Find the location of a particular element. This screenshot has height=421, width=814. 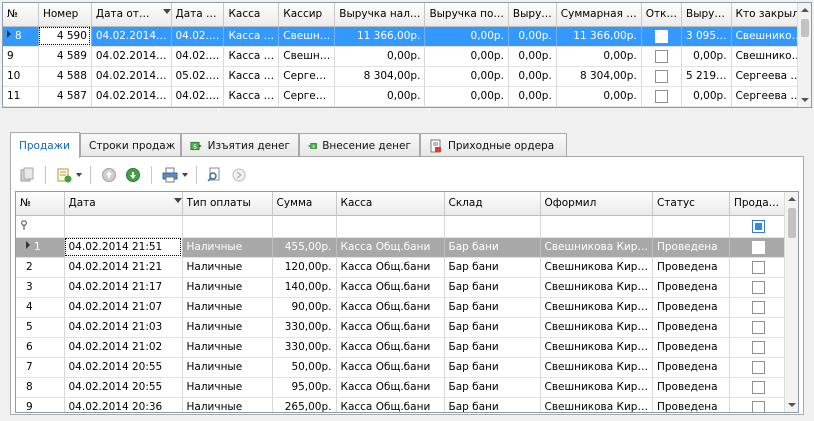

column-header: Дата is located at coordinates (123, 204).